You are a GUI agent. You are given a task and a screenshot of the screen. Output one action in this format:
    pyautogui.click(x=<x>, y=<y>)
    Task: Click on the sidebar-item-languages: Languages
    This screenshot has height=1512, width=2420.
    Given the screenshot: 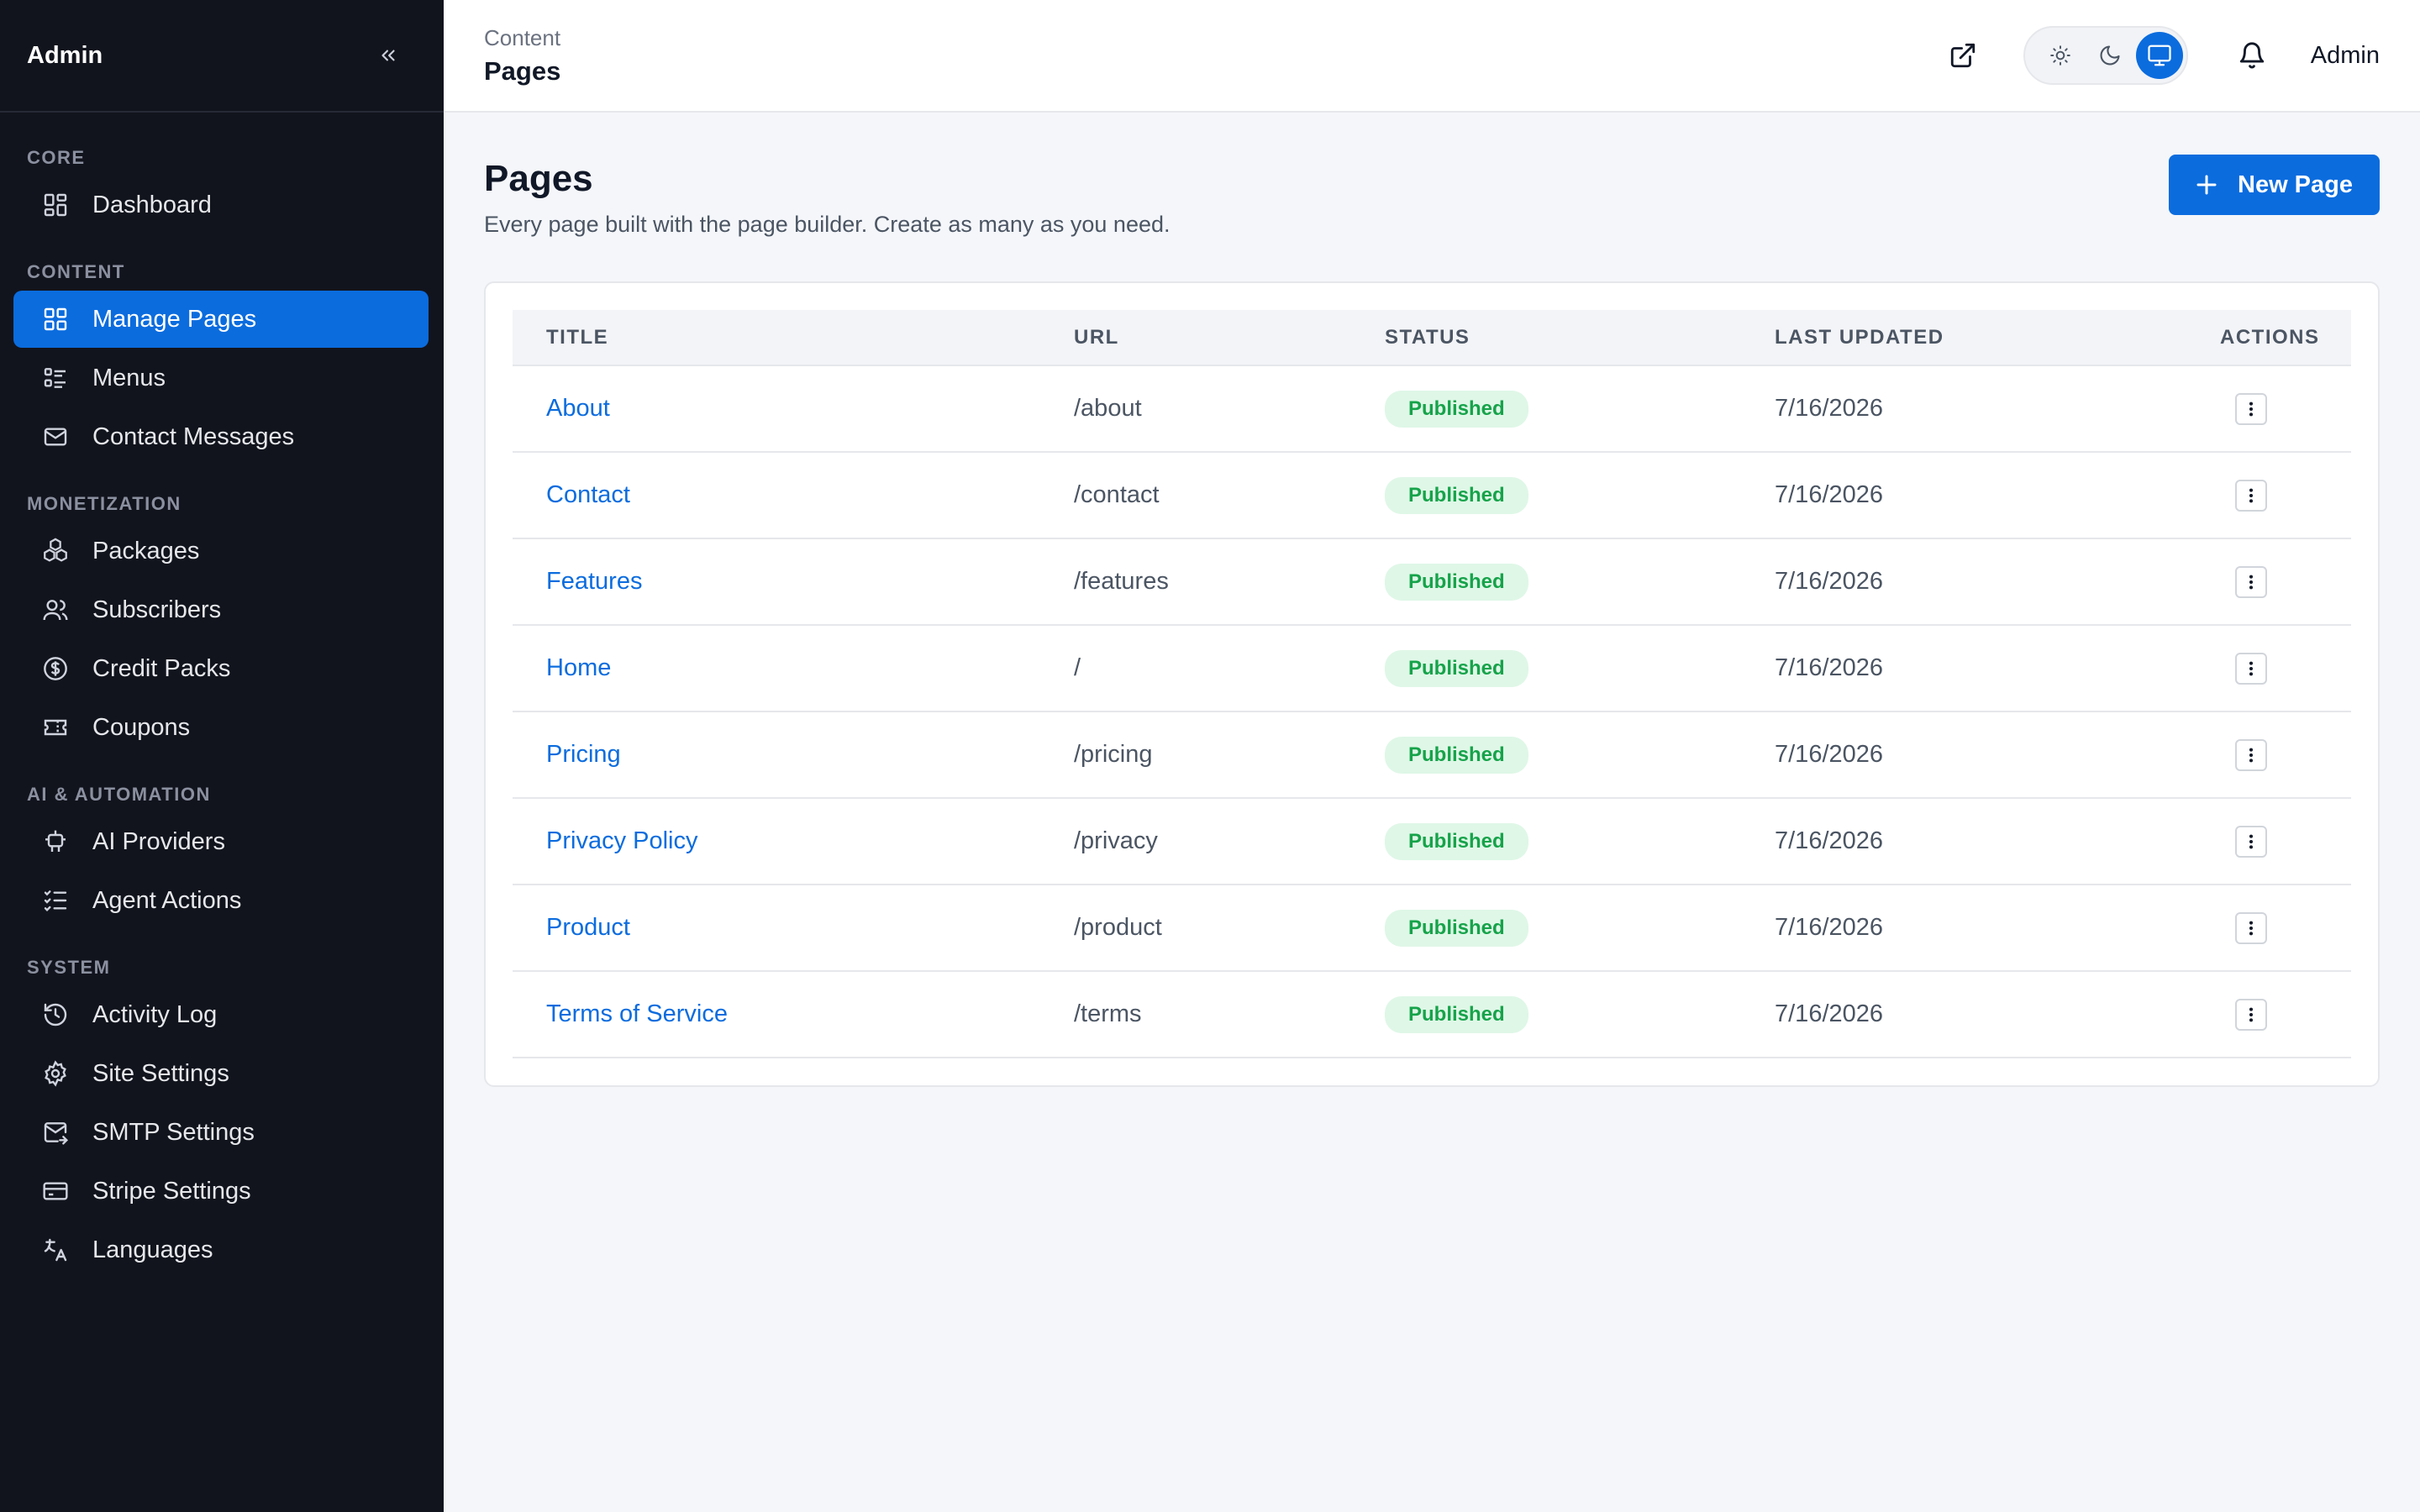 What is the action you would take?
    pyautogui.click(x=221, y=1249)
    